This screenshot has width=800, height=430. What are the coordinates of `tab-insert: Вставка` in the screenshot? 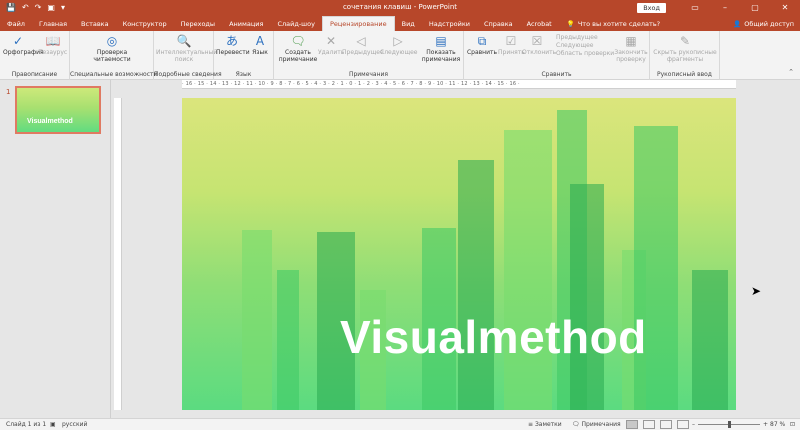 It's located at (95, 24).